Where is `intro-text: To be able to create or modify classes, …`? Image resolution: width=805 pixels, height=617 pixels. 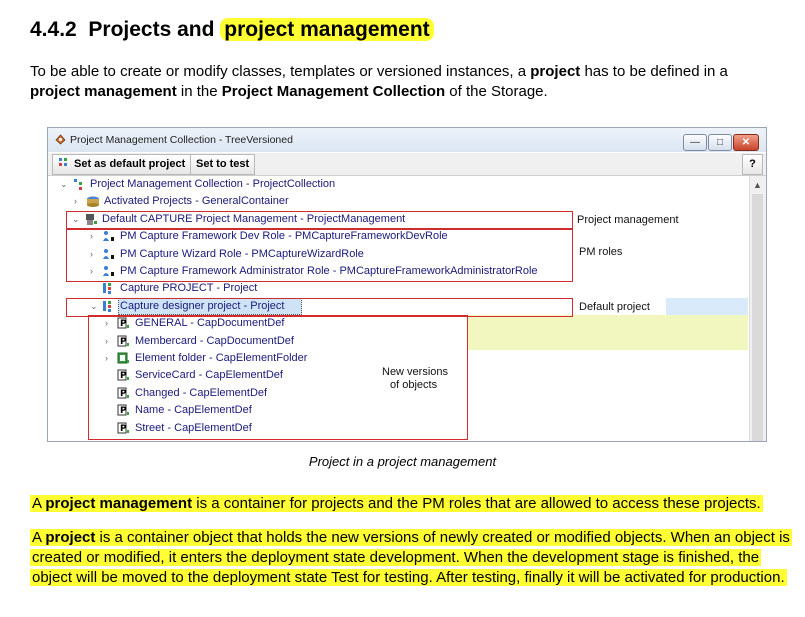 intro-text: To be able to create or modify classes, … is located at coordinates (280, 71).